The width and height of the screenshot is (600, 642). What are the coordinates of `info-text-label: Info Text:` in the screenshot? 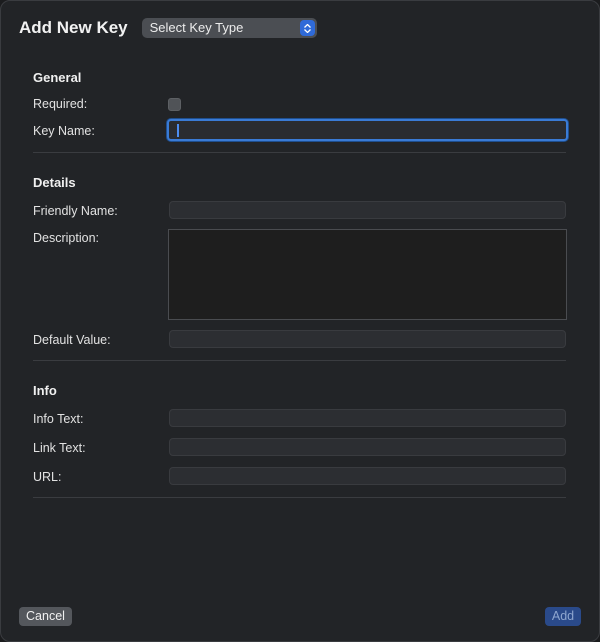 It's located at (58, 419).